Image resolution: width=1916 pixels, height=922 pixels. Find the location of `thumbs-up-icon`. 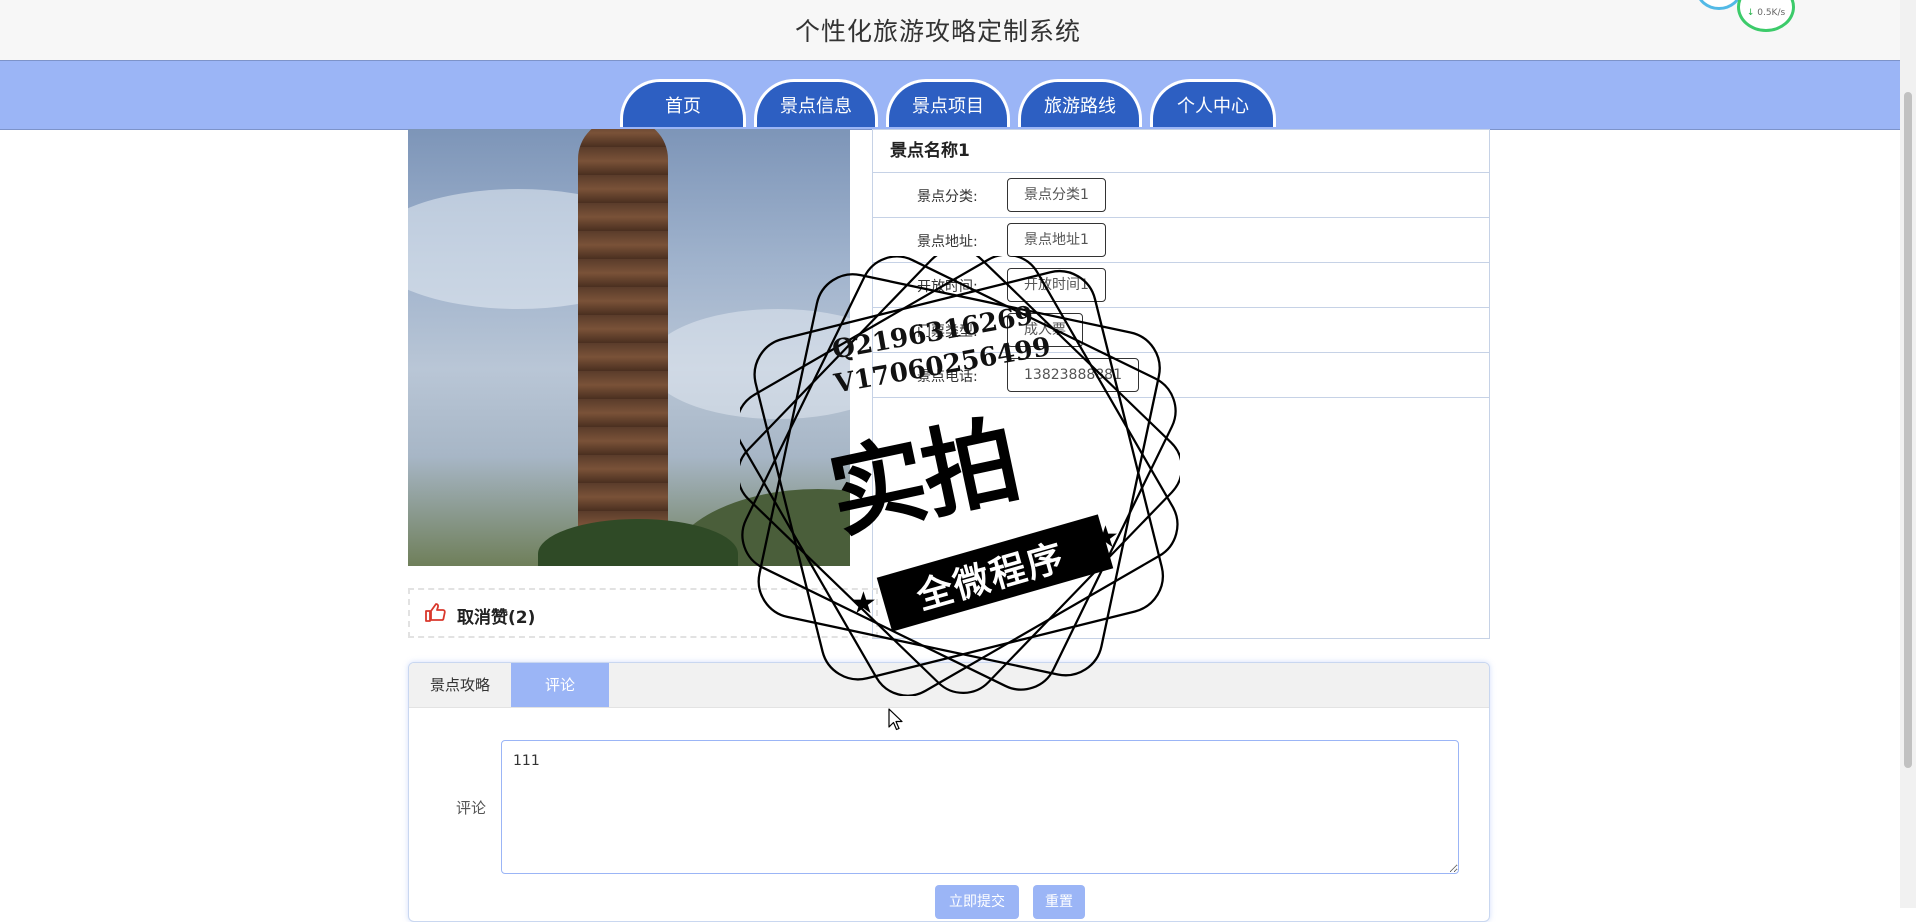

thumbs-up-icon is located at coordinates (435, 612).